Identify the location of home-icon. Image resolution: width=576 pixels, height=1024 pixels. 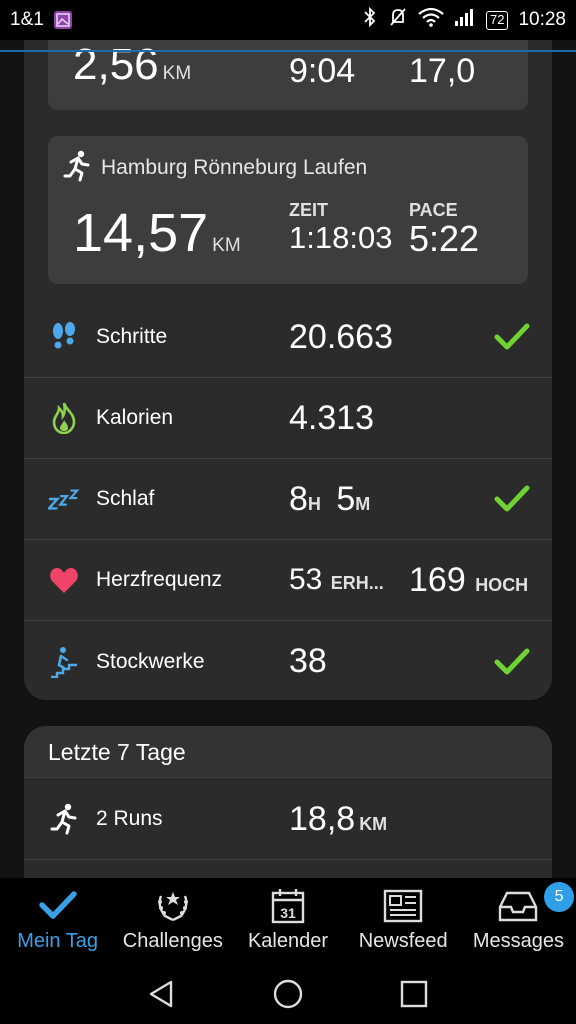
(288, 996).